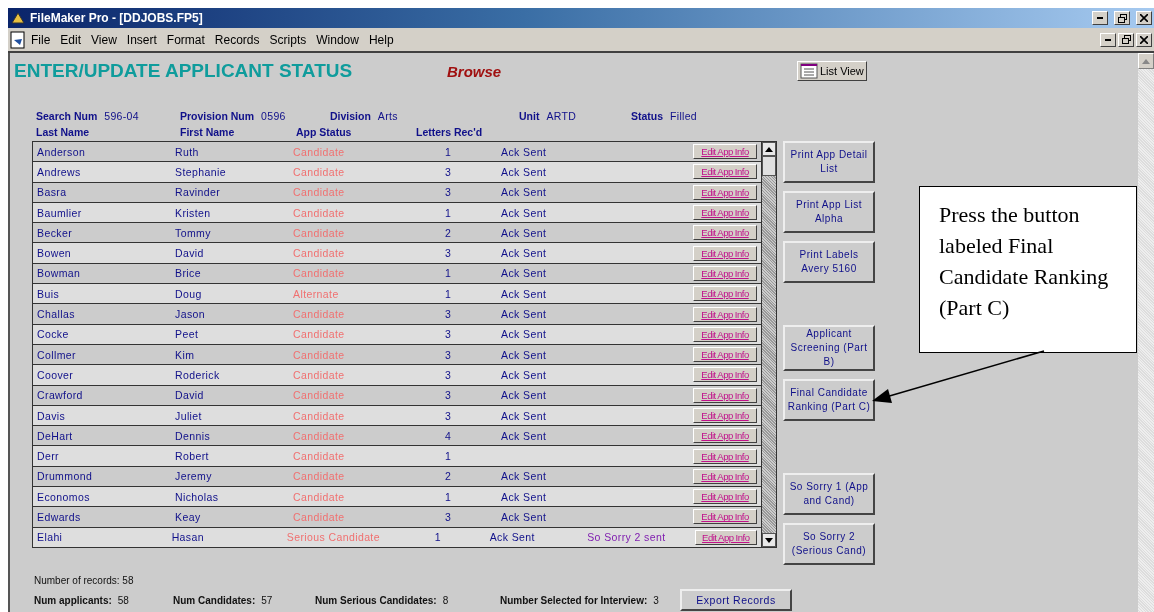  I want to click on table-cell-text: Crawford, so click(60, 395).